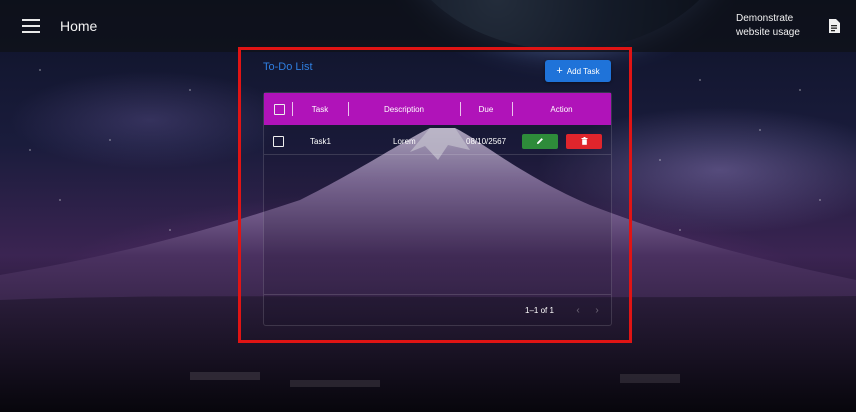  Describe the element at coordinates (597, 310) in the screenshot. I see `chevron-right-icon: ›` at that location.